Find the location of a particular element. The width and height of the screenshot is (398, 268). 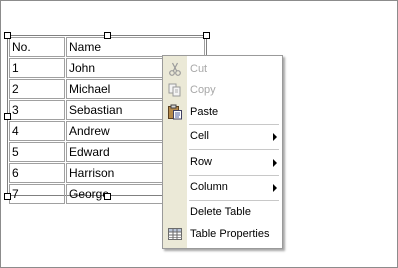

resize-handle-top-right is located at coordinates (206, 35).